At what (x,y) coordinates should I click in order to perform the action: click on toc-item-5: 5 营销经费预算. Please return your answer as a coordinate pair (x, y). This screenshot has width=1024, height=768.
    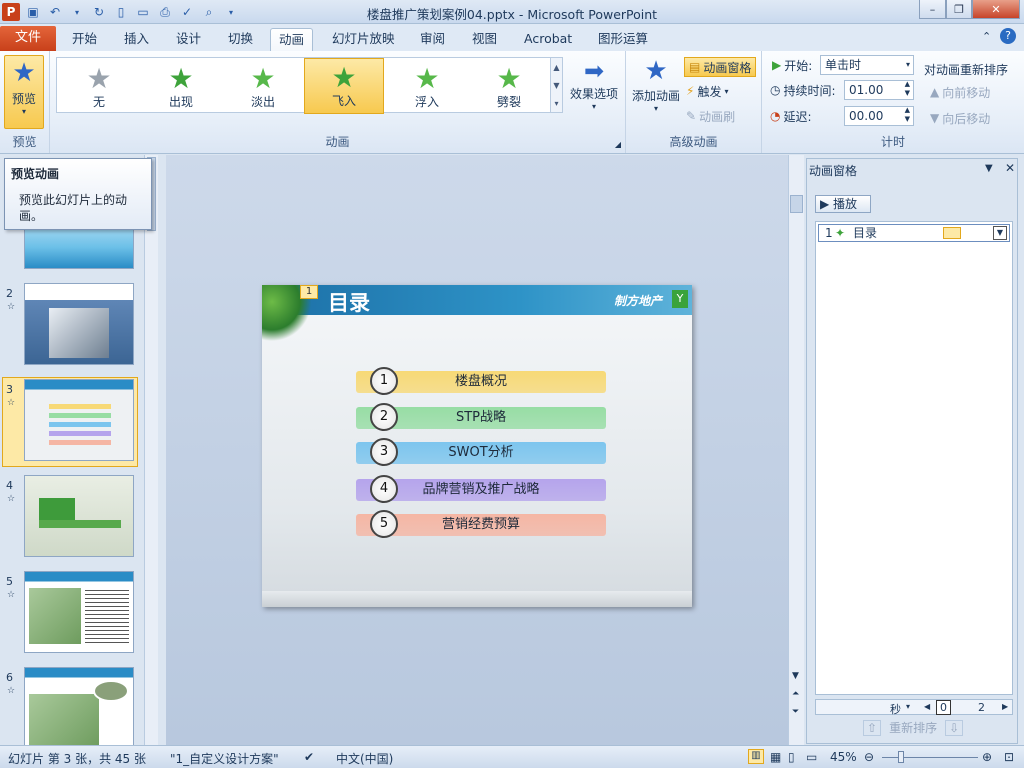
    Looking at the image, I should click on (481, 524).